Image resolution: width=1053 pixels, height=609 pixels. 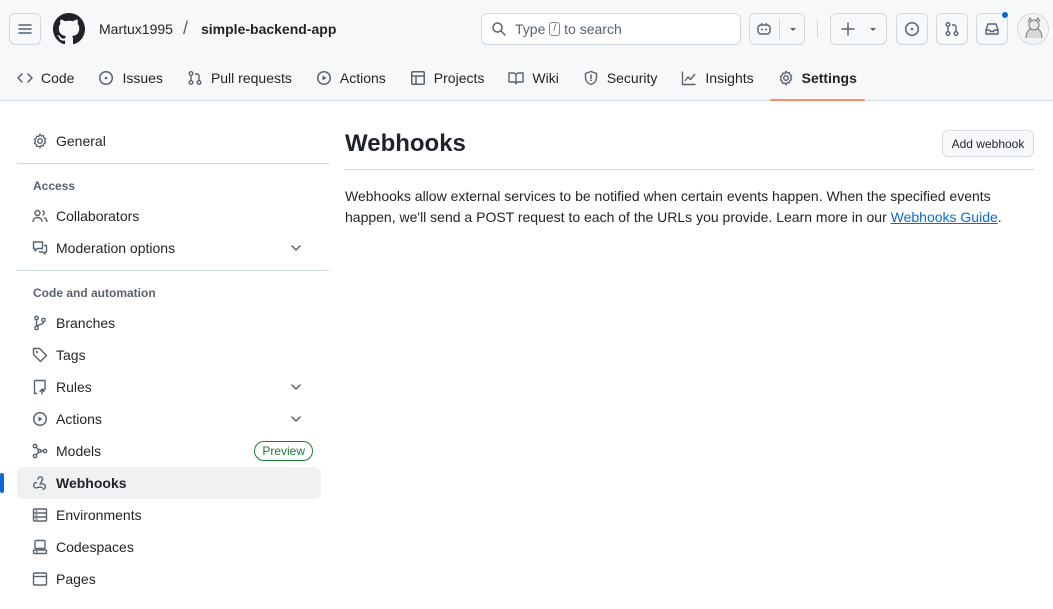 I want to click on inbox-icon, so click(x=992, y=29).